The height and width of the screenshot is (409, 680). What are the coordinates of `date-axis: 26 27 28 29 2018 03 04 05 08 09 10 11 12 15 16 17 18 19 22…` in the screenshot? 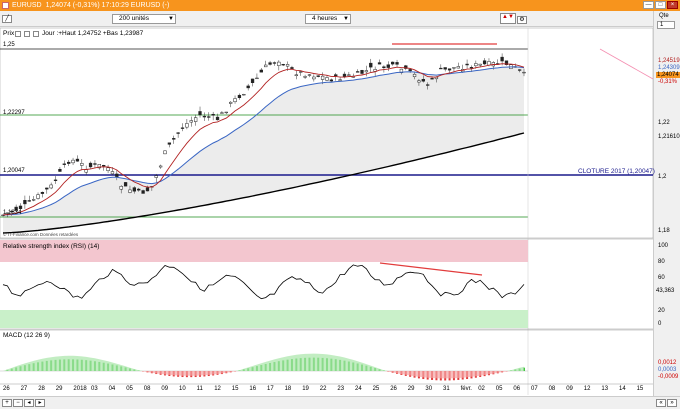 It's located at (326, 390).